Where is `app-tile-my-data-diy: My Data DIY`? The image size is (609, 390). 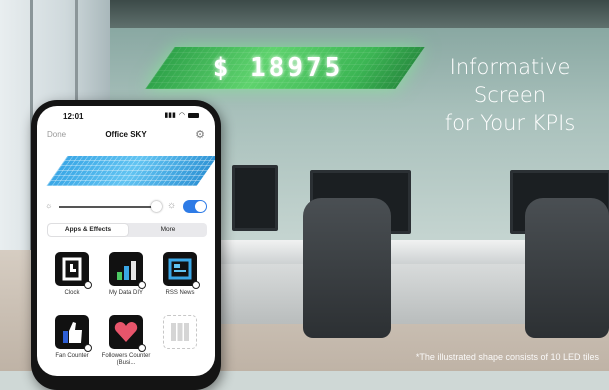 app-tile-my-data-diy: My Data DIY is located at coordinates (126, 274).